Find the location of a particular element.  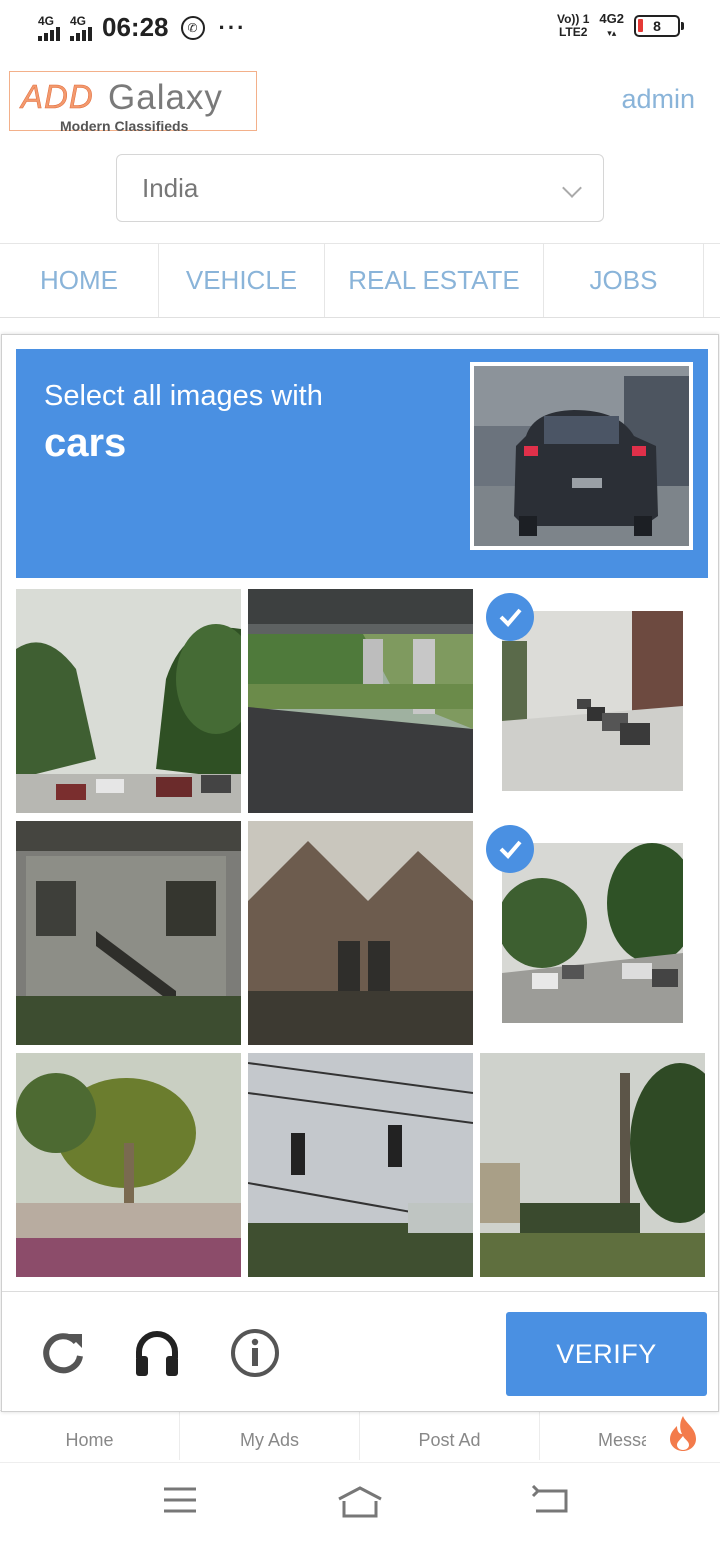

chevron-down-icon is located at coordinates (572, 188).